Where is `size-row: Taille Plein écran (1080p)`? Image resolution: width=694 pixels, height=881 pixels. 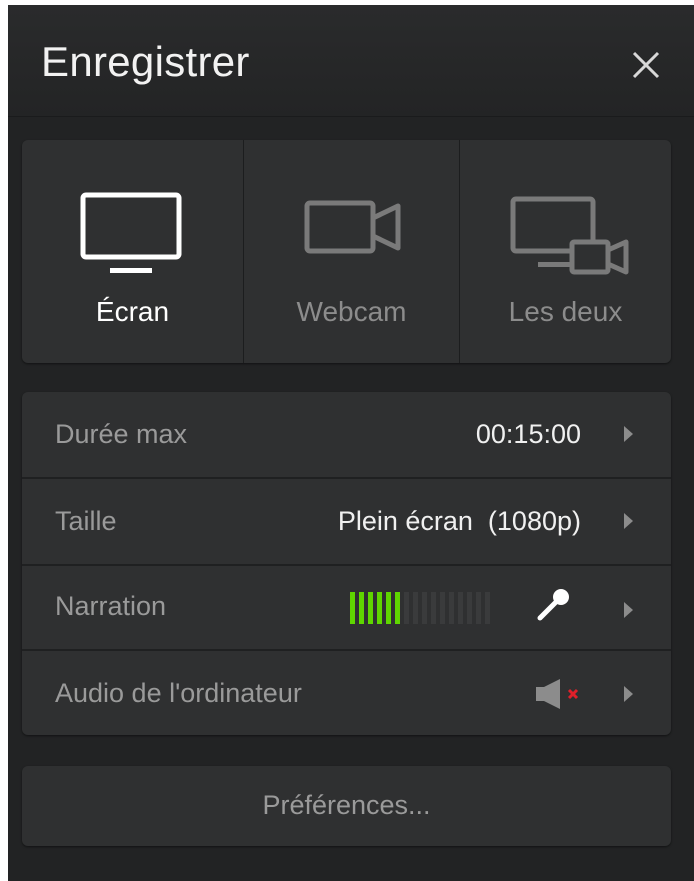 size-row: Taille Plein écran (1080p) is located at coordinates (346, 521).